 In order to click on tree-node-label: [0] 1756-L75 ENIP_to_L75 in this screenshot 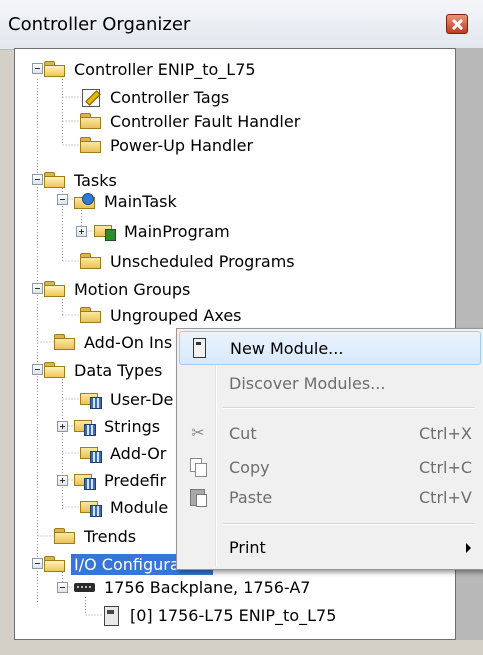, I will do `click(233, 615)`.